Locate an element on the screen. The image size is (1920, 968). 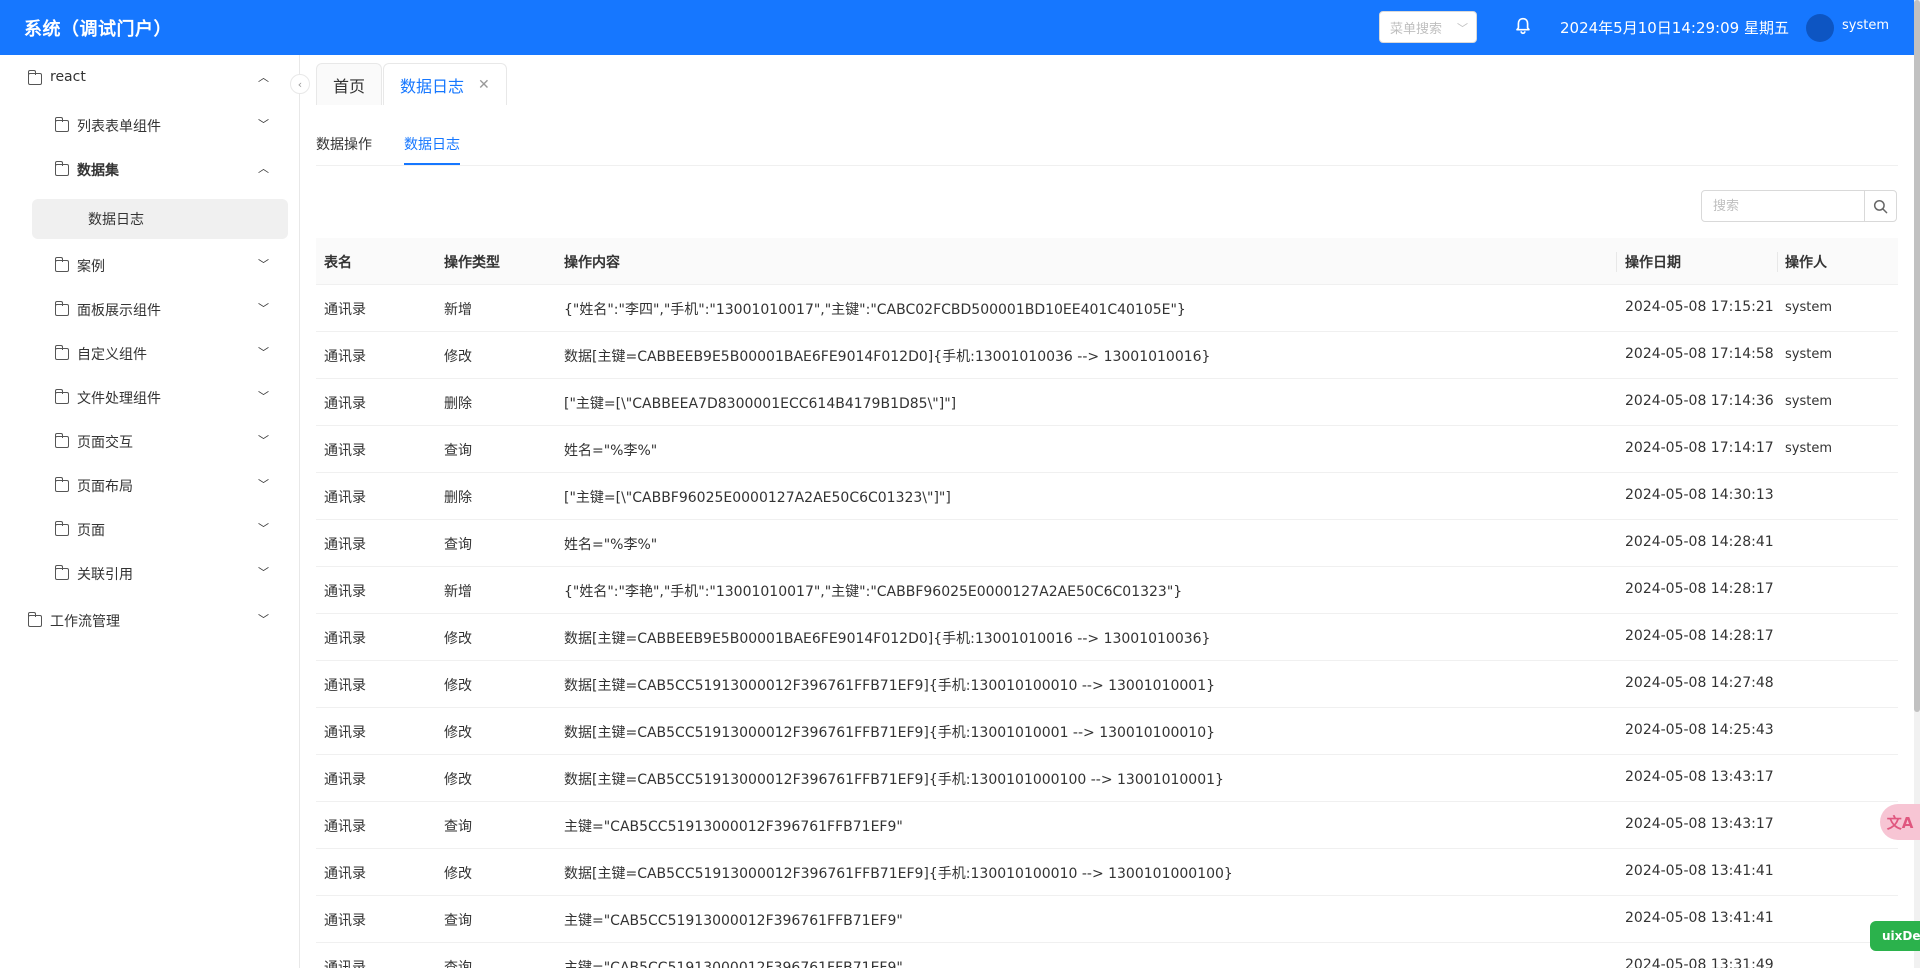
username: system is located at coordinates (1865, 25).